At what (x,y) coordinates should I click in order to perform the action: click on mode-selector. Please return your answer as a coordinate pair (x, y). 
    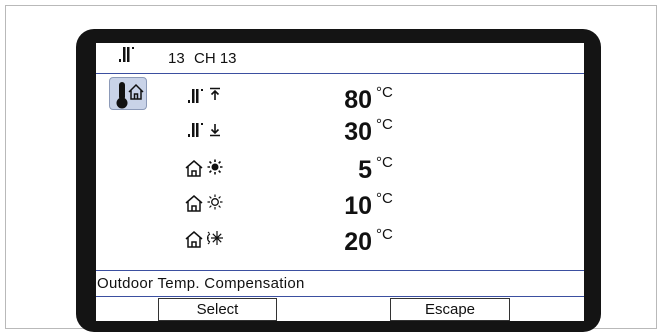
    Looking at the image, I should click on (128, 93).